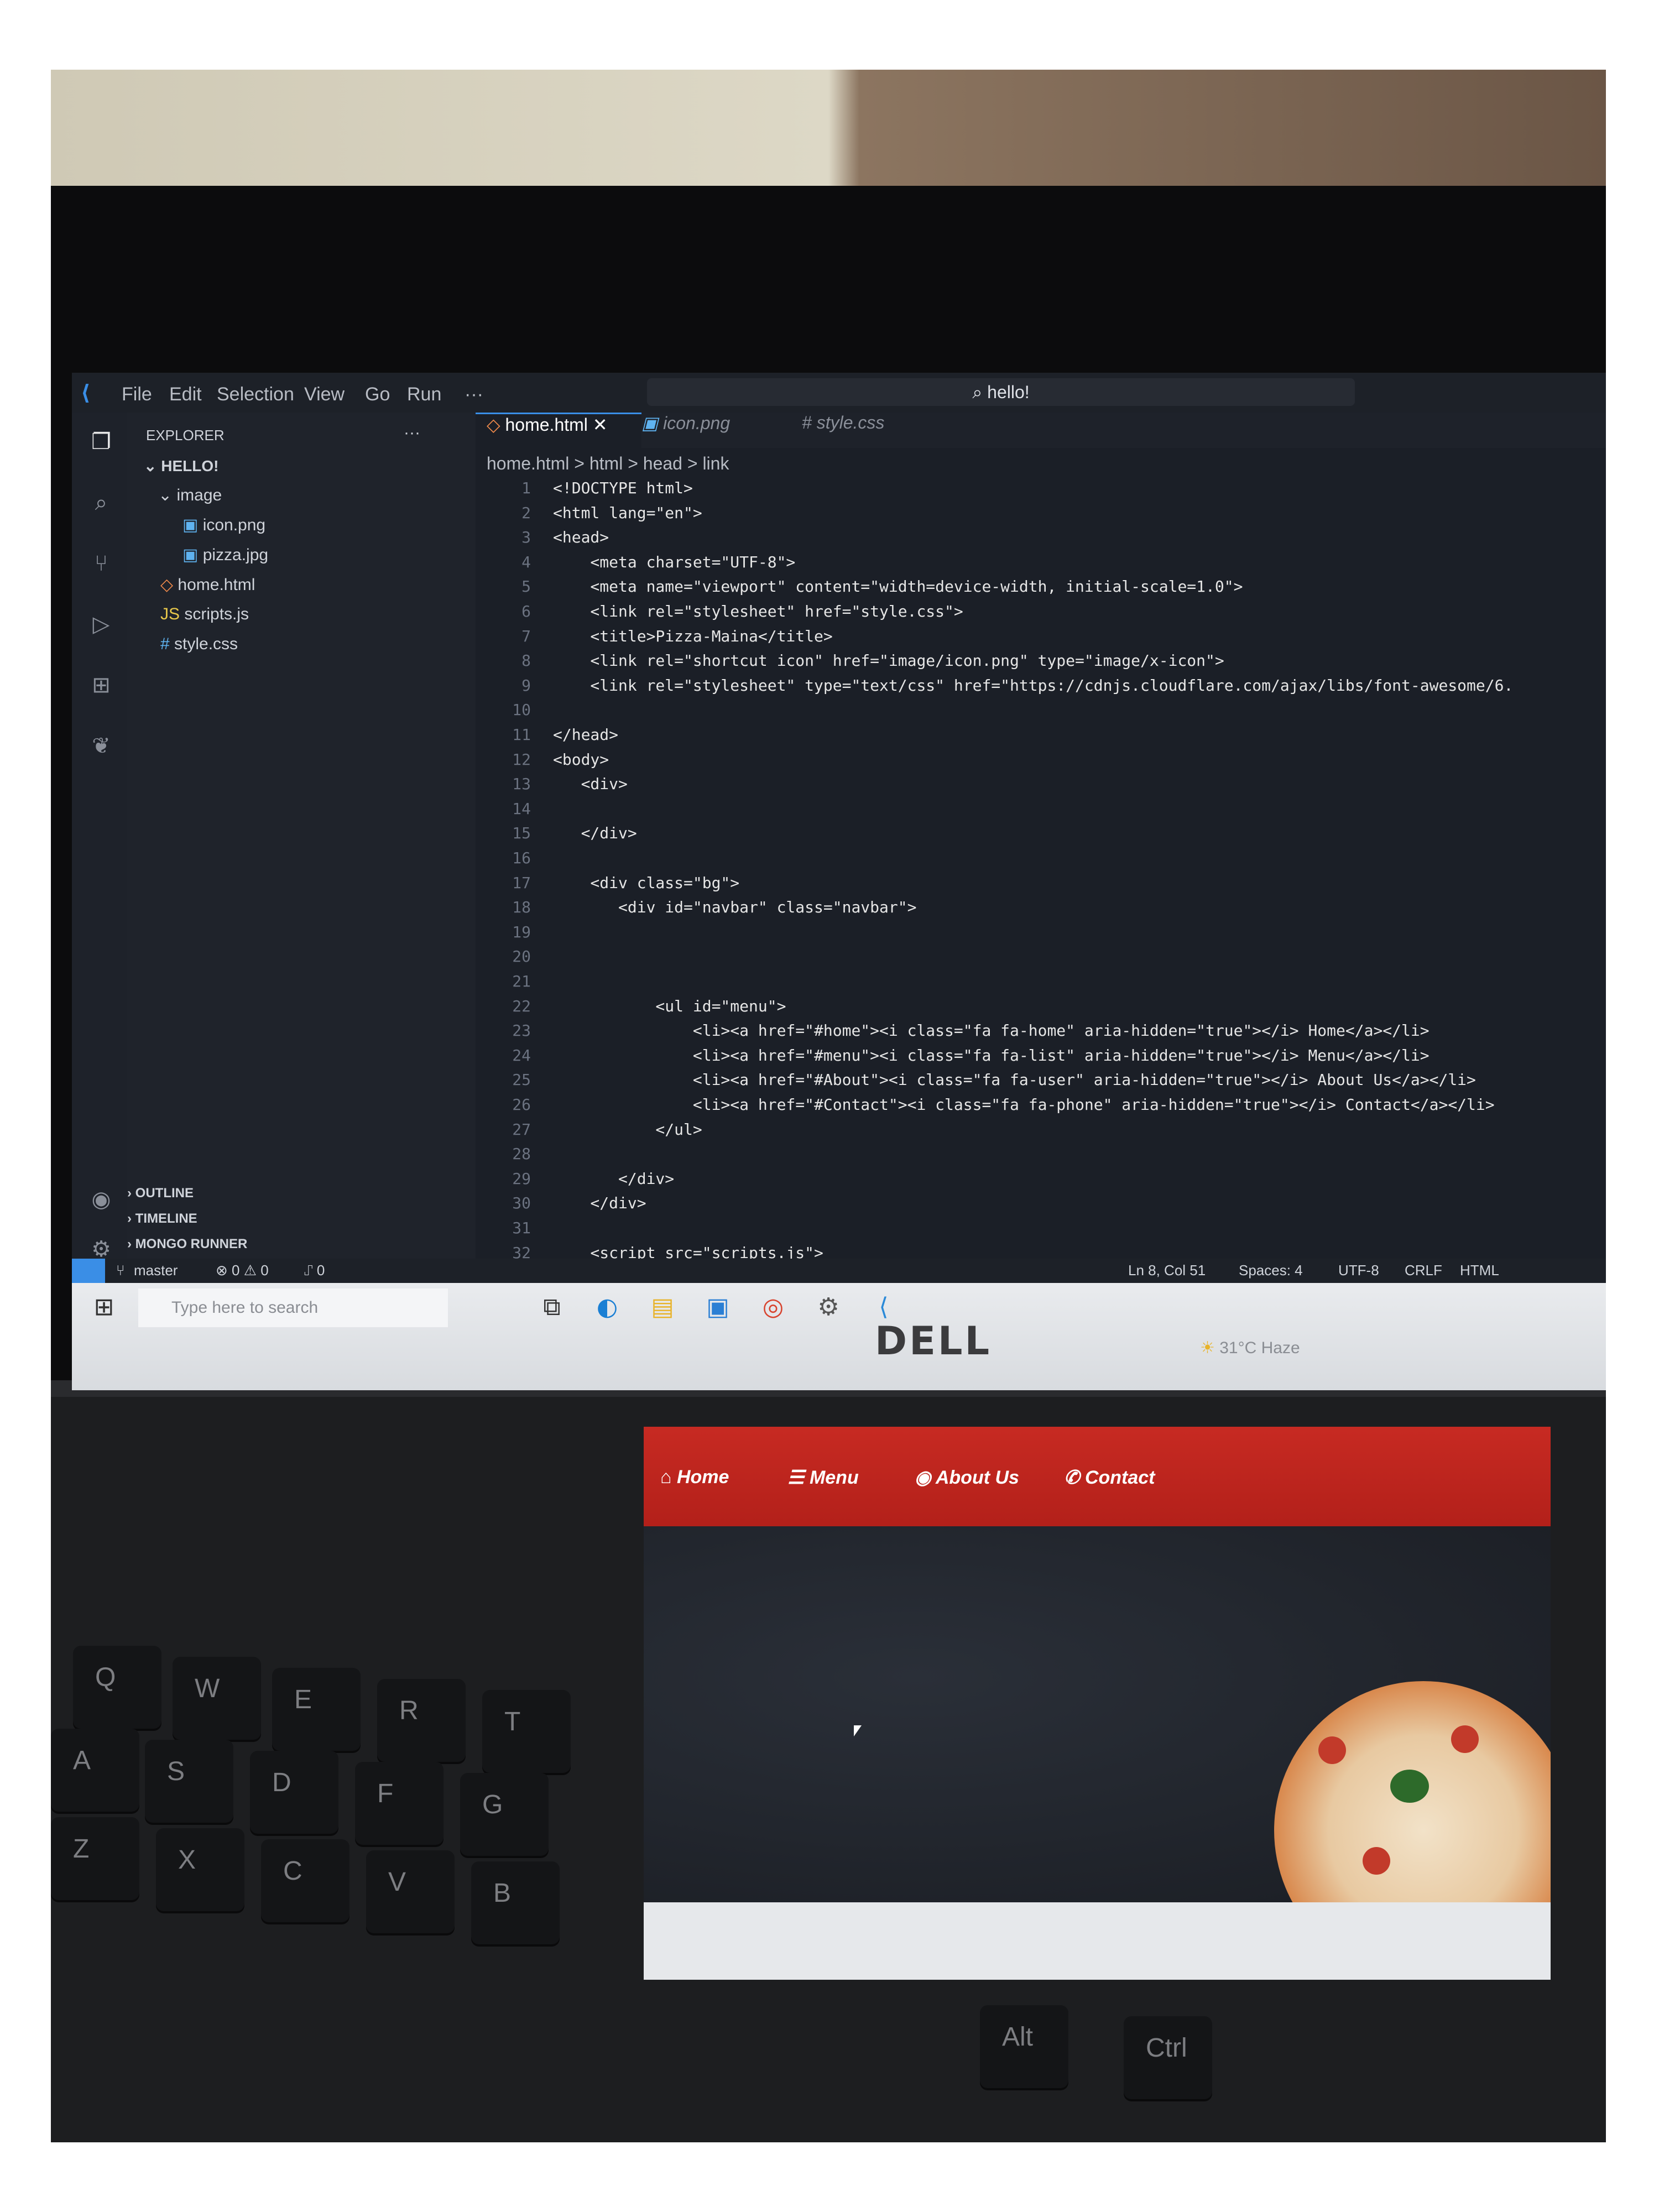 The image size is (1659, 2212). I want to click on store-icon: ▣, so click(718, 1309).